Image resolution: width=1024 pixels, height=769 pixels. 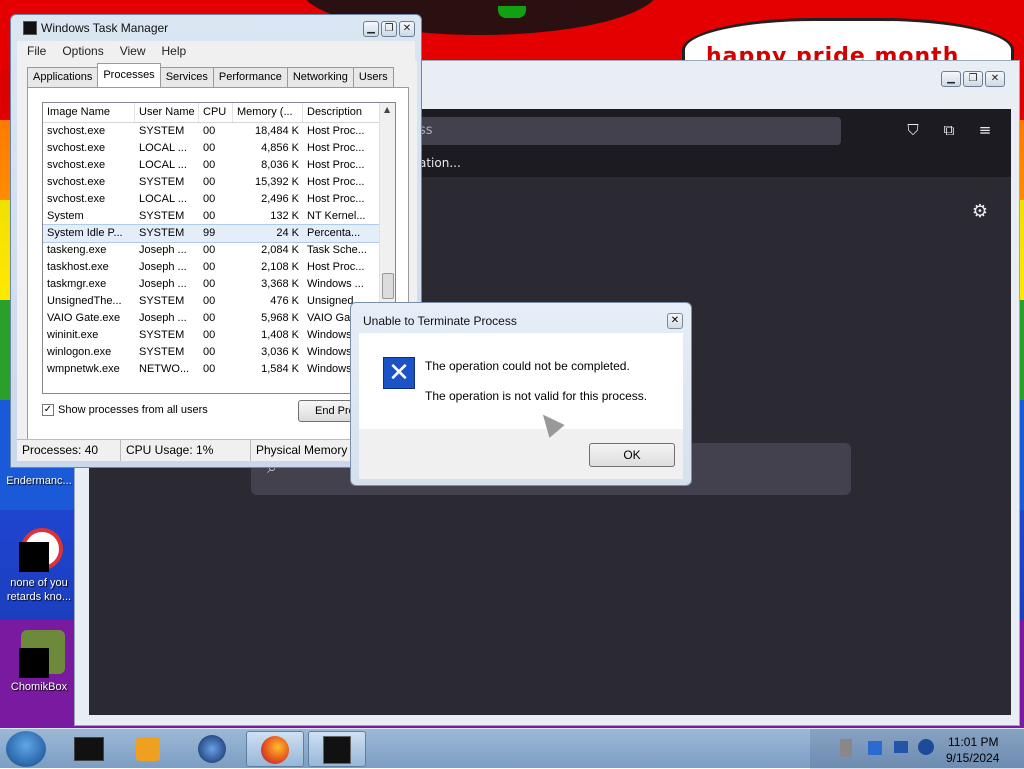 What do you see at coordinates (913, 130) in the screenshot?
I see `pocket-icon: ⛉` at bounding box center [913, 130].